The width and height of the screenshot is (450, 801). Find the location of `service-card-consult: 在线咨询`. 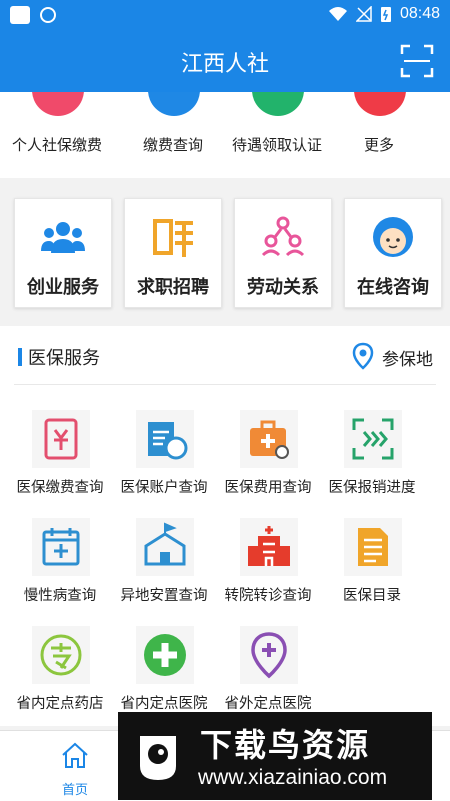

service-card-consult: 在线咨询 is located at coordinates (393, 253).